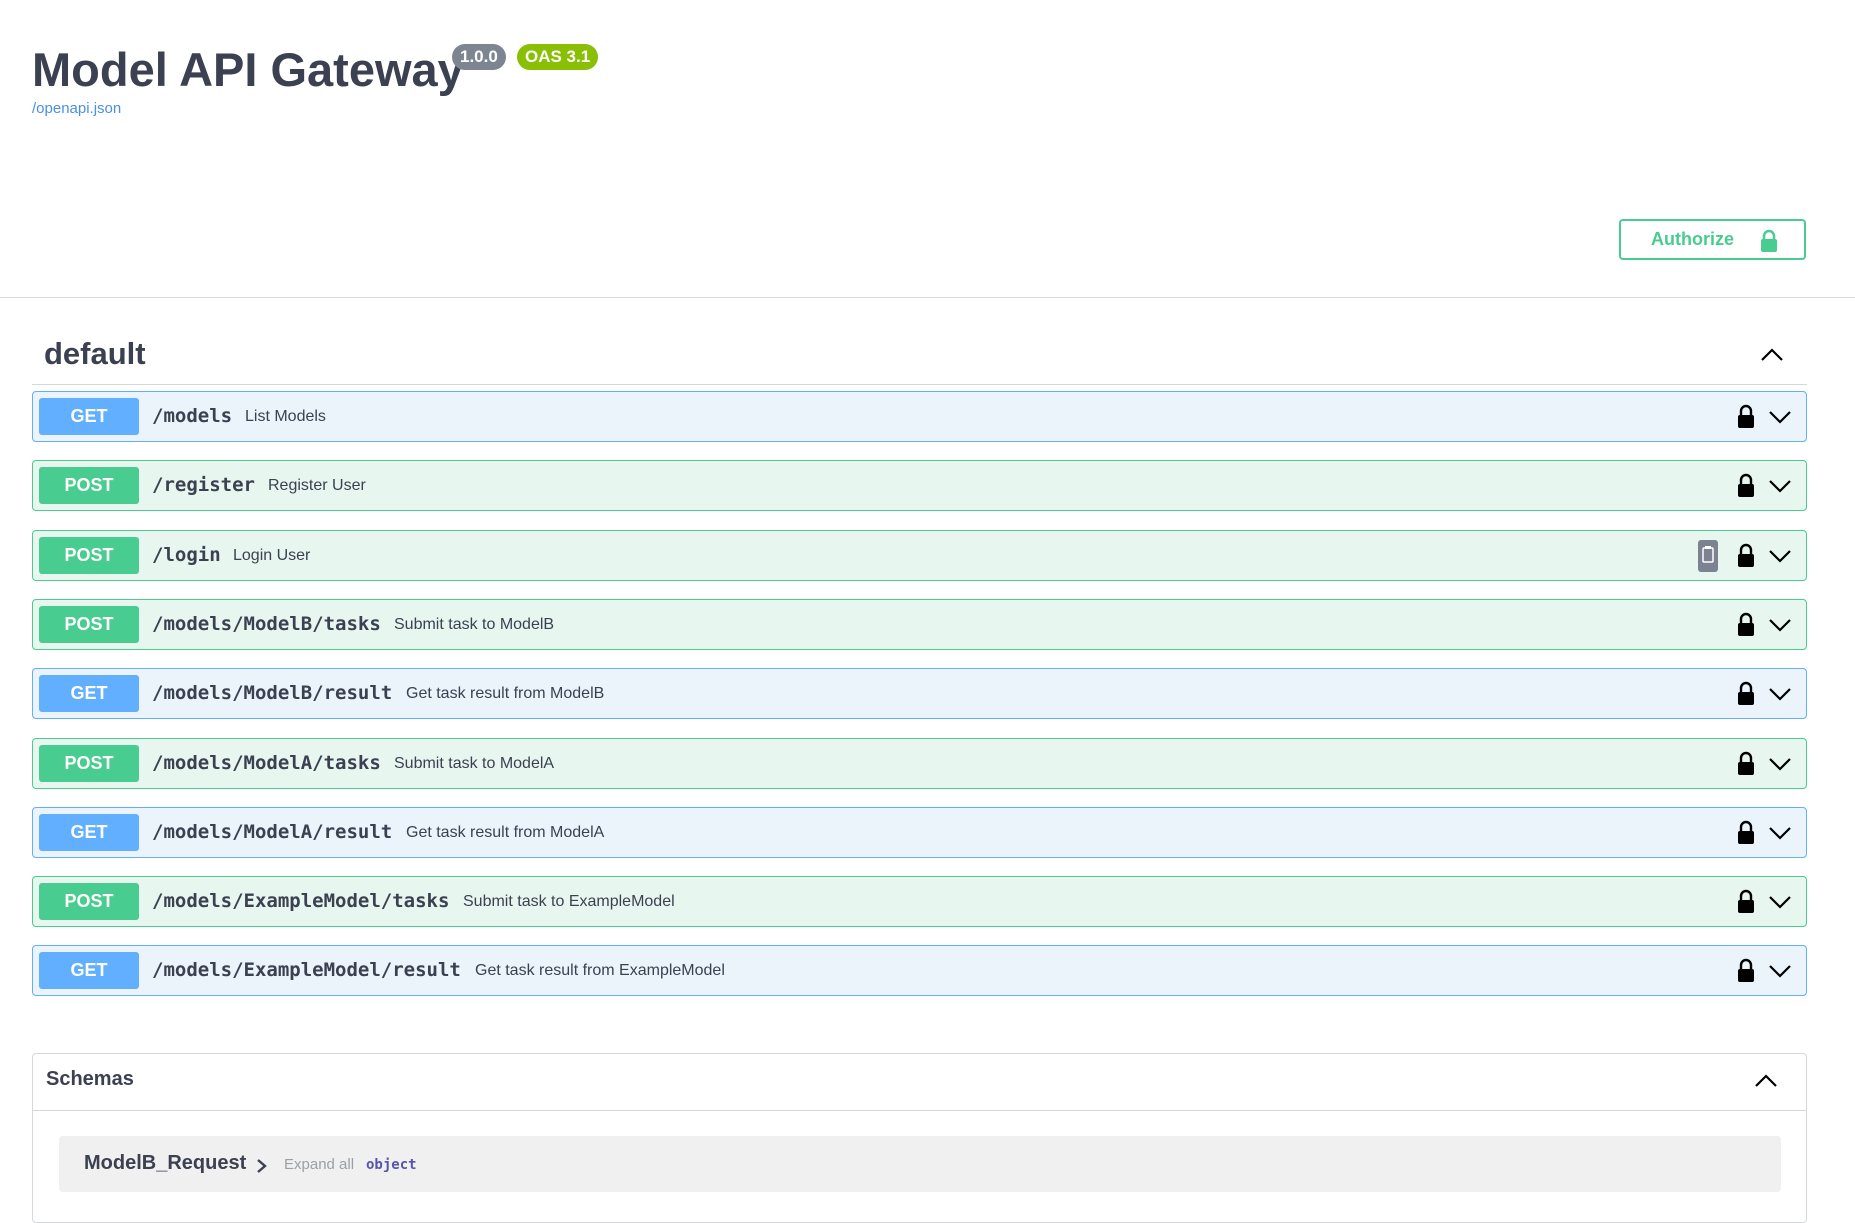  What do you see at coordinates (317, 485) in the screenshot?
I see `operation-summary: Register User` at bounding box center [317, 485].